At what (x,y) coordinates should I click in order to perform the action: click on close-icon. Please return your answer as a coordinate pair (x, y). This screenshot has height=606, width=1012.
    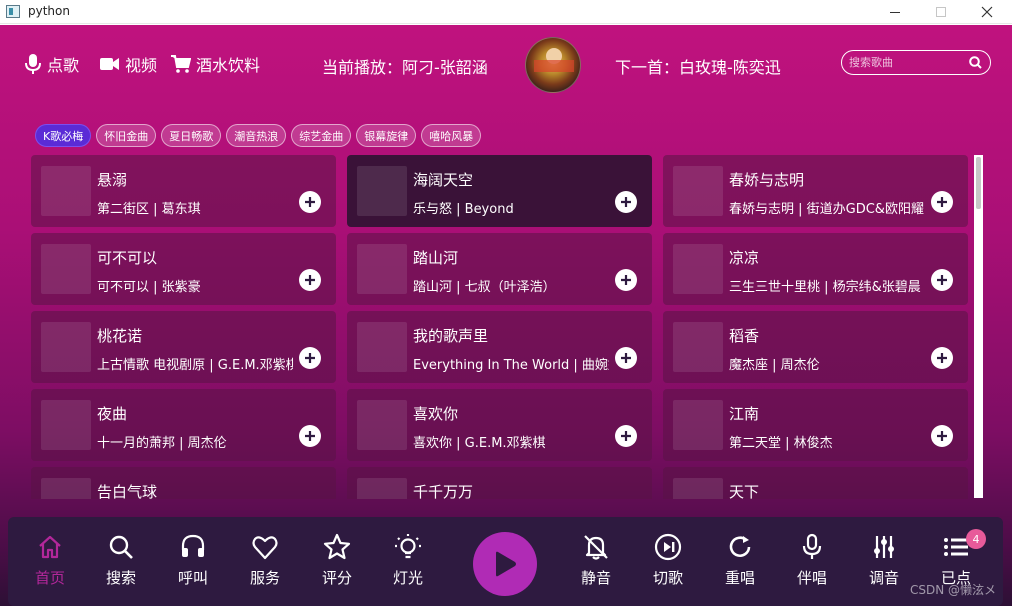
    Looking at the image, I should click on (987, 12).